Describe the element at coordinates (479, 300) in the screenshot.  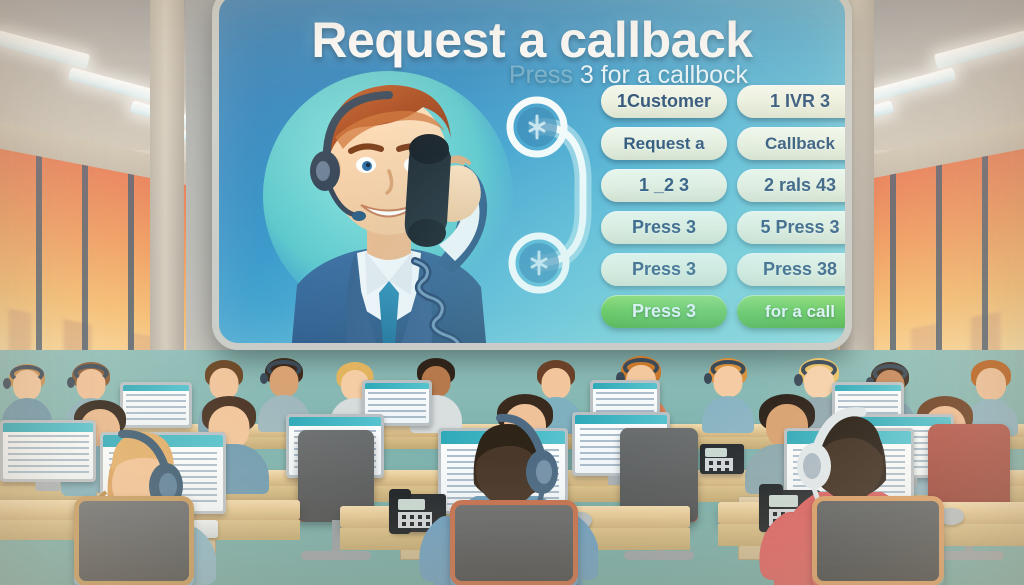
I see `coiled-phone-cord-icon` at that location.